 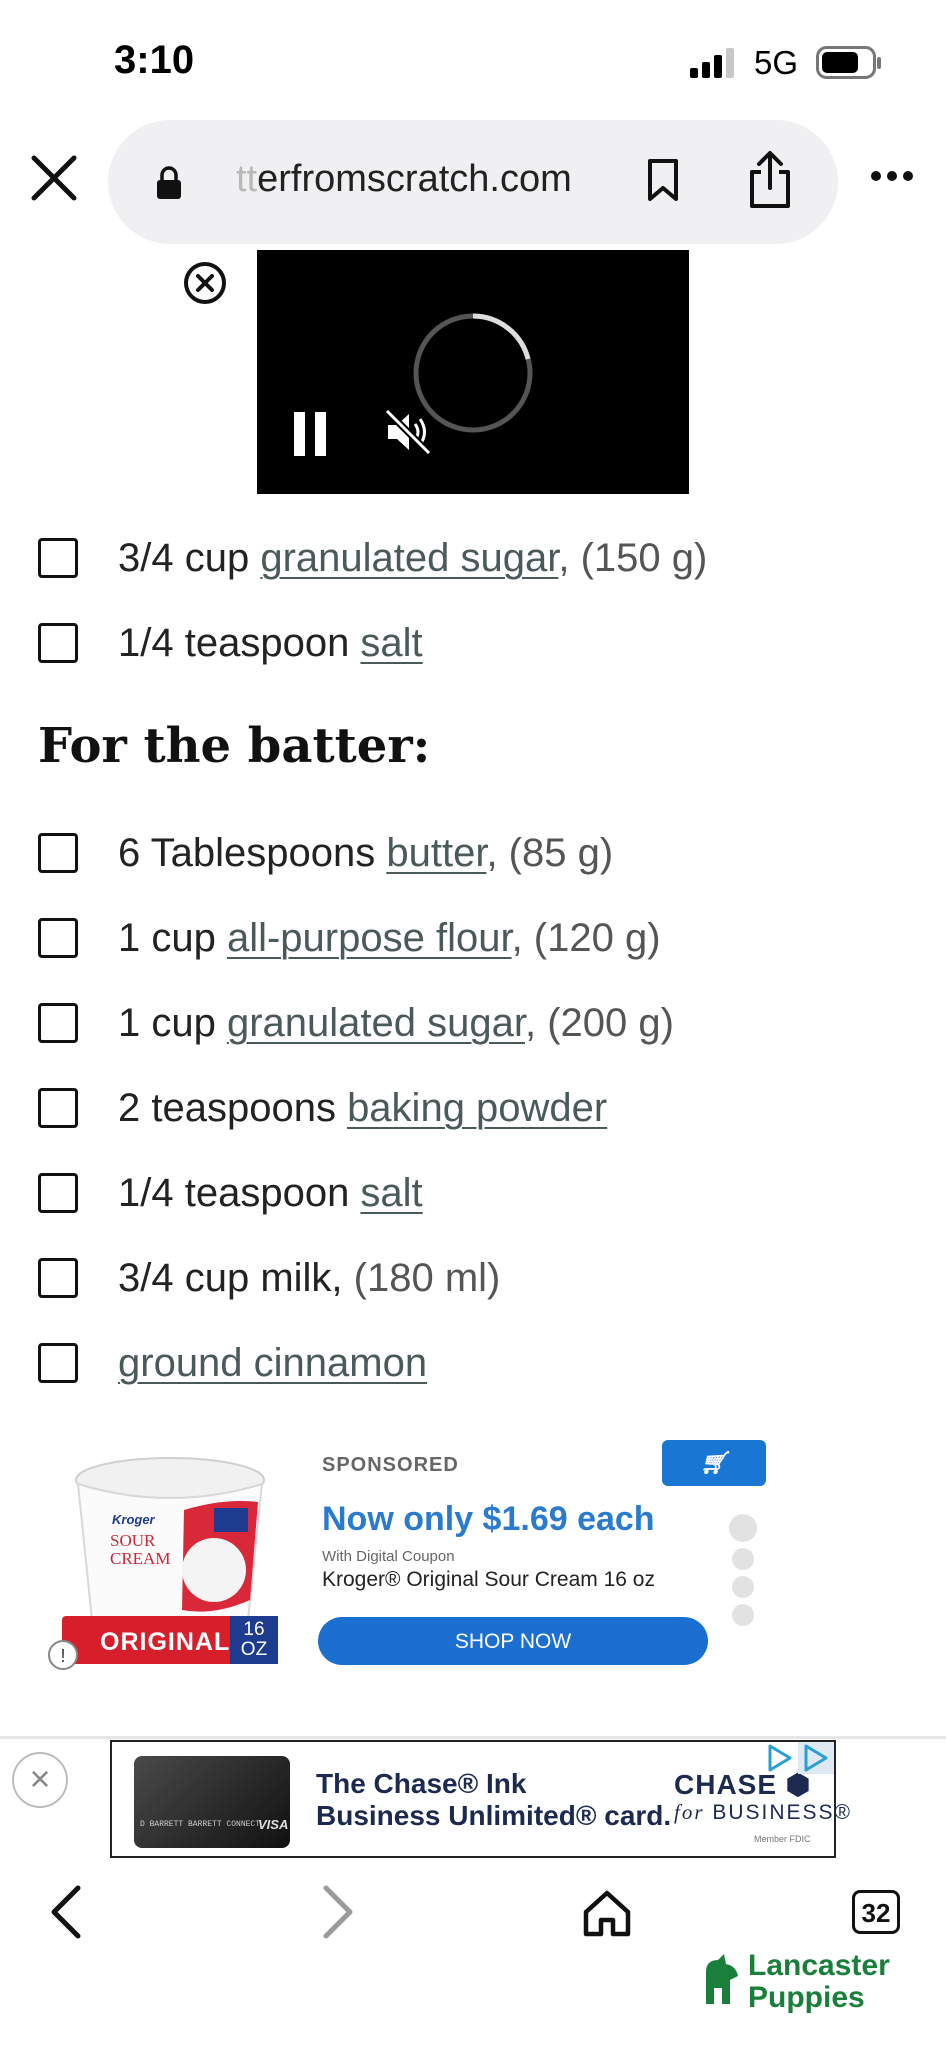 I want to click on watermark-text: Lancaster Puppies, so click(x=819, y=1981).